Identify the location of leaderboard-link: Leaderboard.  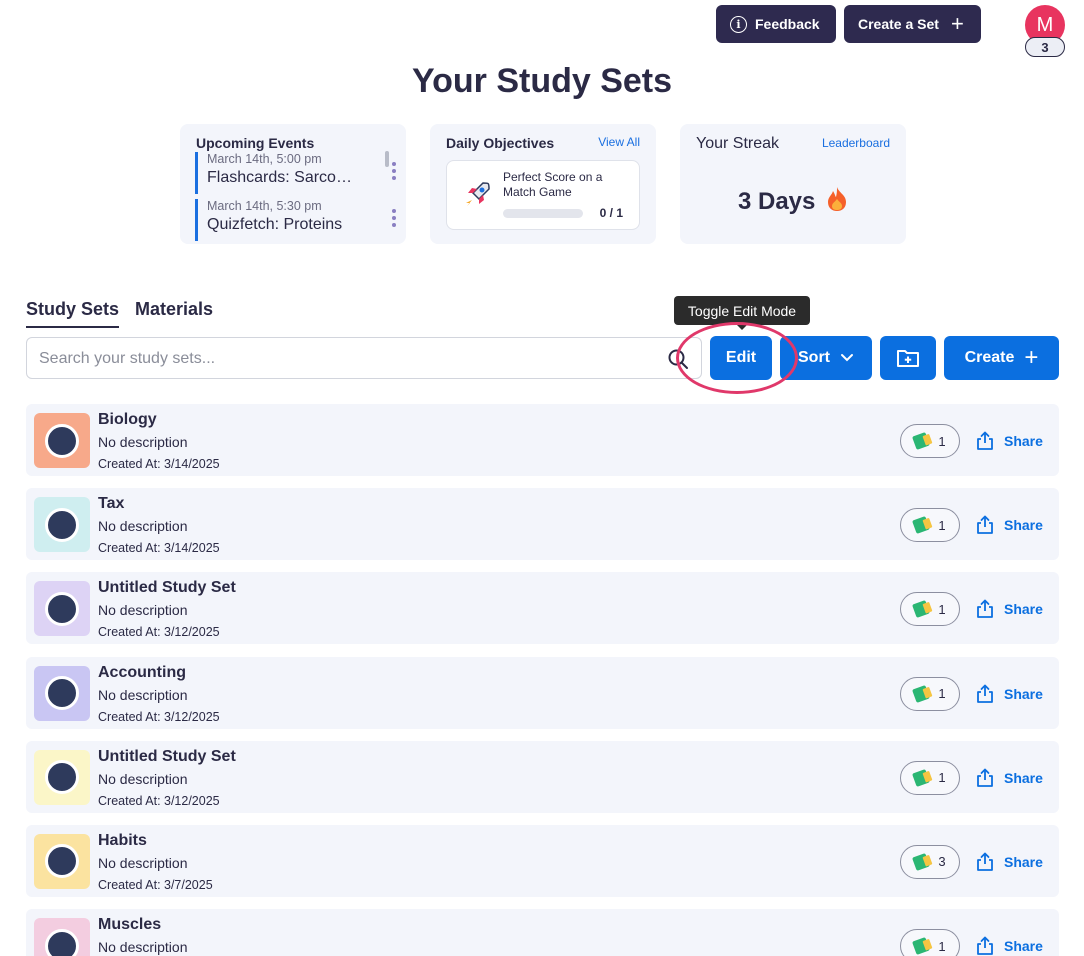
(856, 143).